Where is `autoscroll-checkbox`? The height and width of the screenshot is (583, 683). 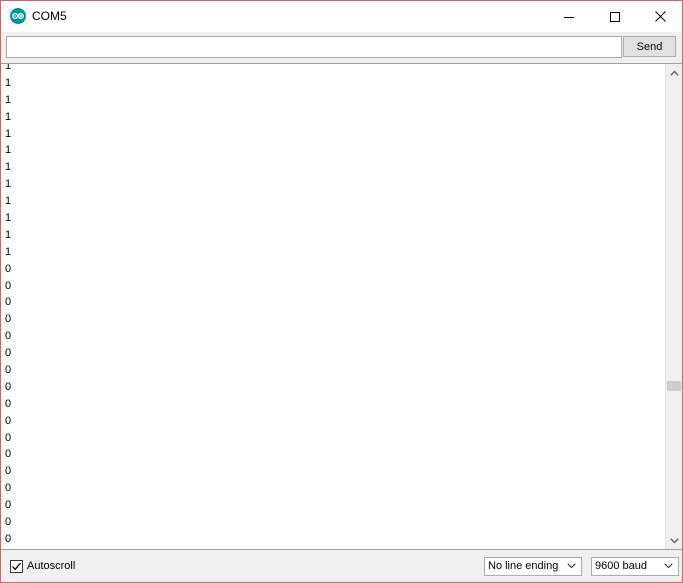
autoscroll-checkbox is located at coordinates (16, 566).